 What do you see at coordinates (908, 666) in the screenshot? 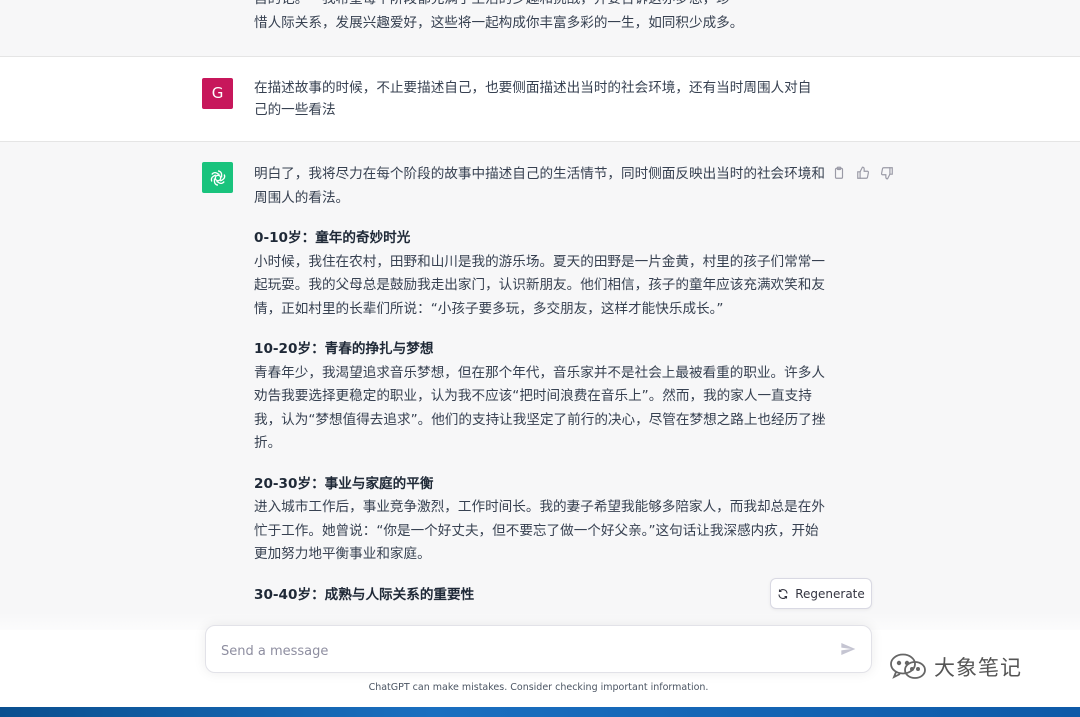
I see `wechat-icon` at bounding box center [908, 666].